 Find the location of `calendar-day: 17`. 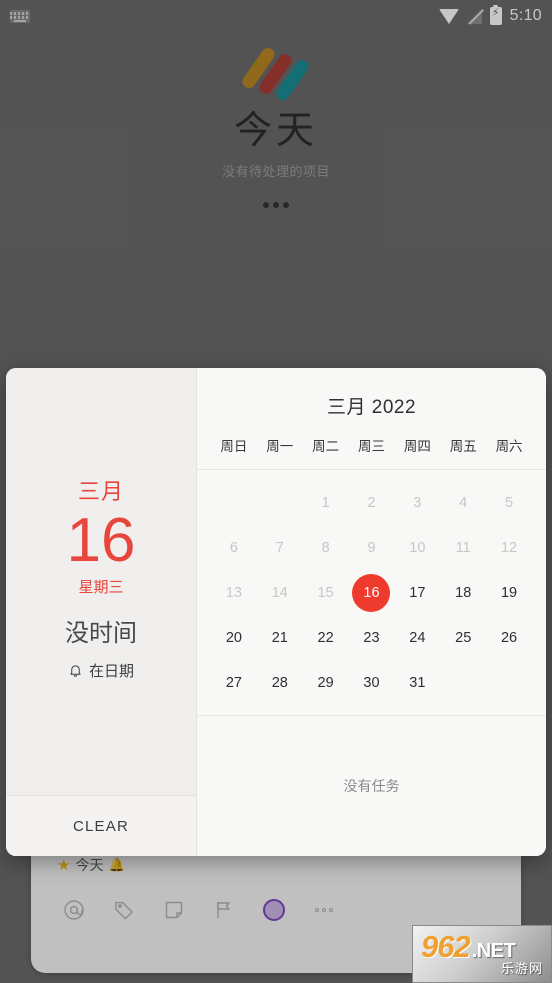

calendar-day: 17 is located at coordinates (417, 592).